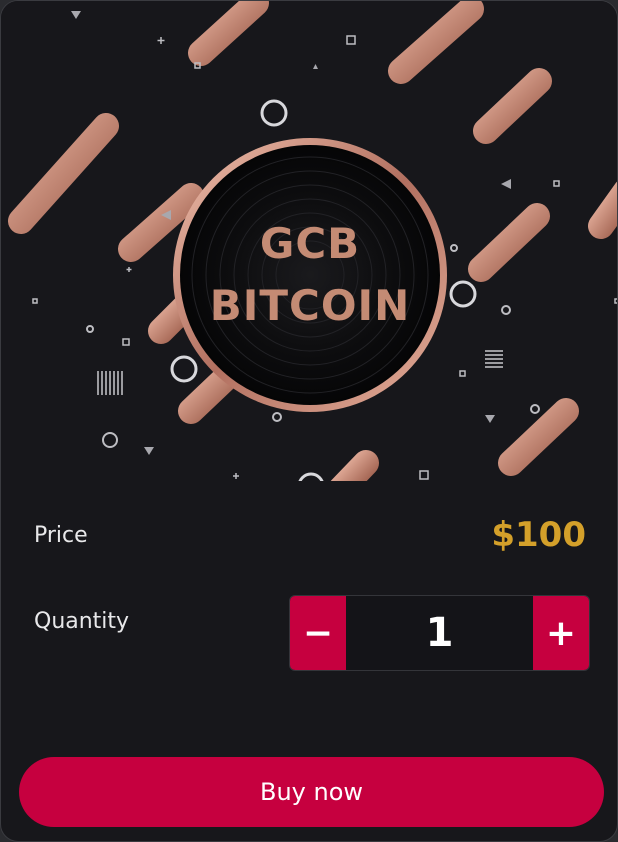  I want to click on coin-icon, so click(310, 275).